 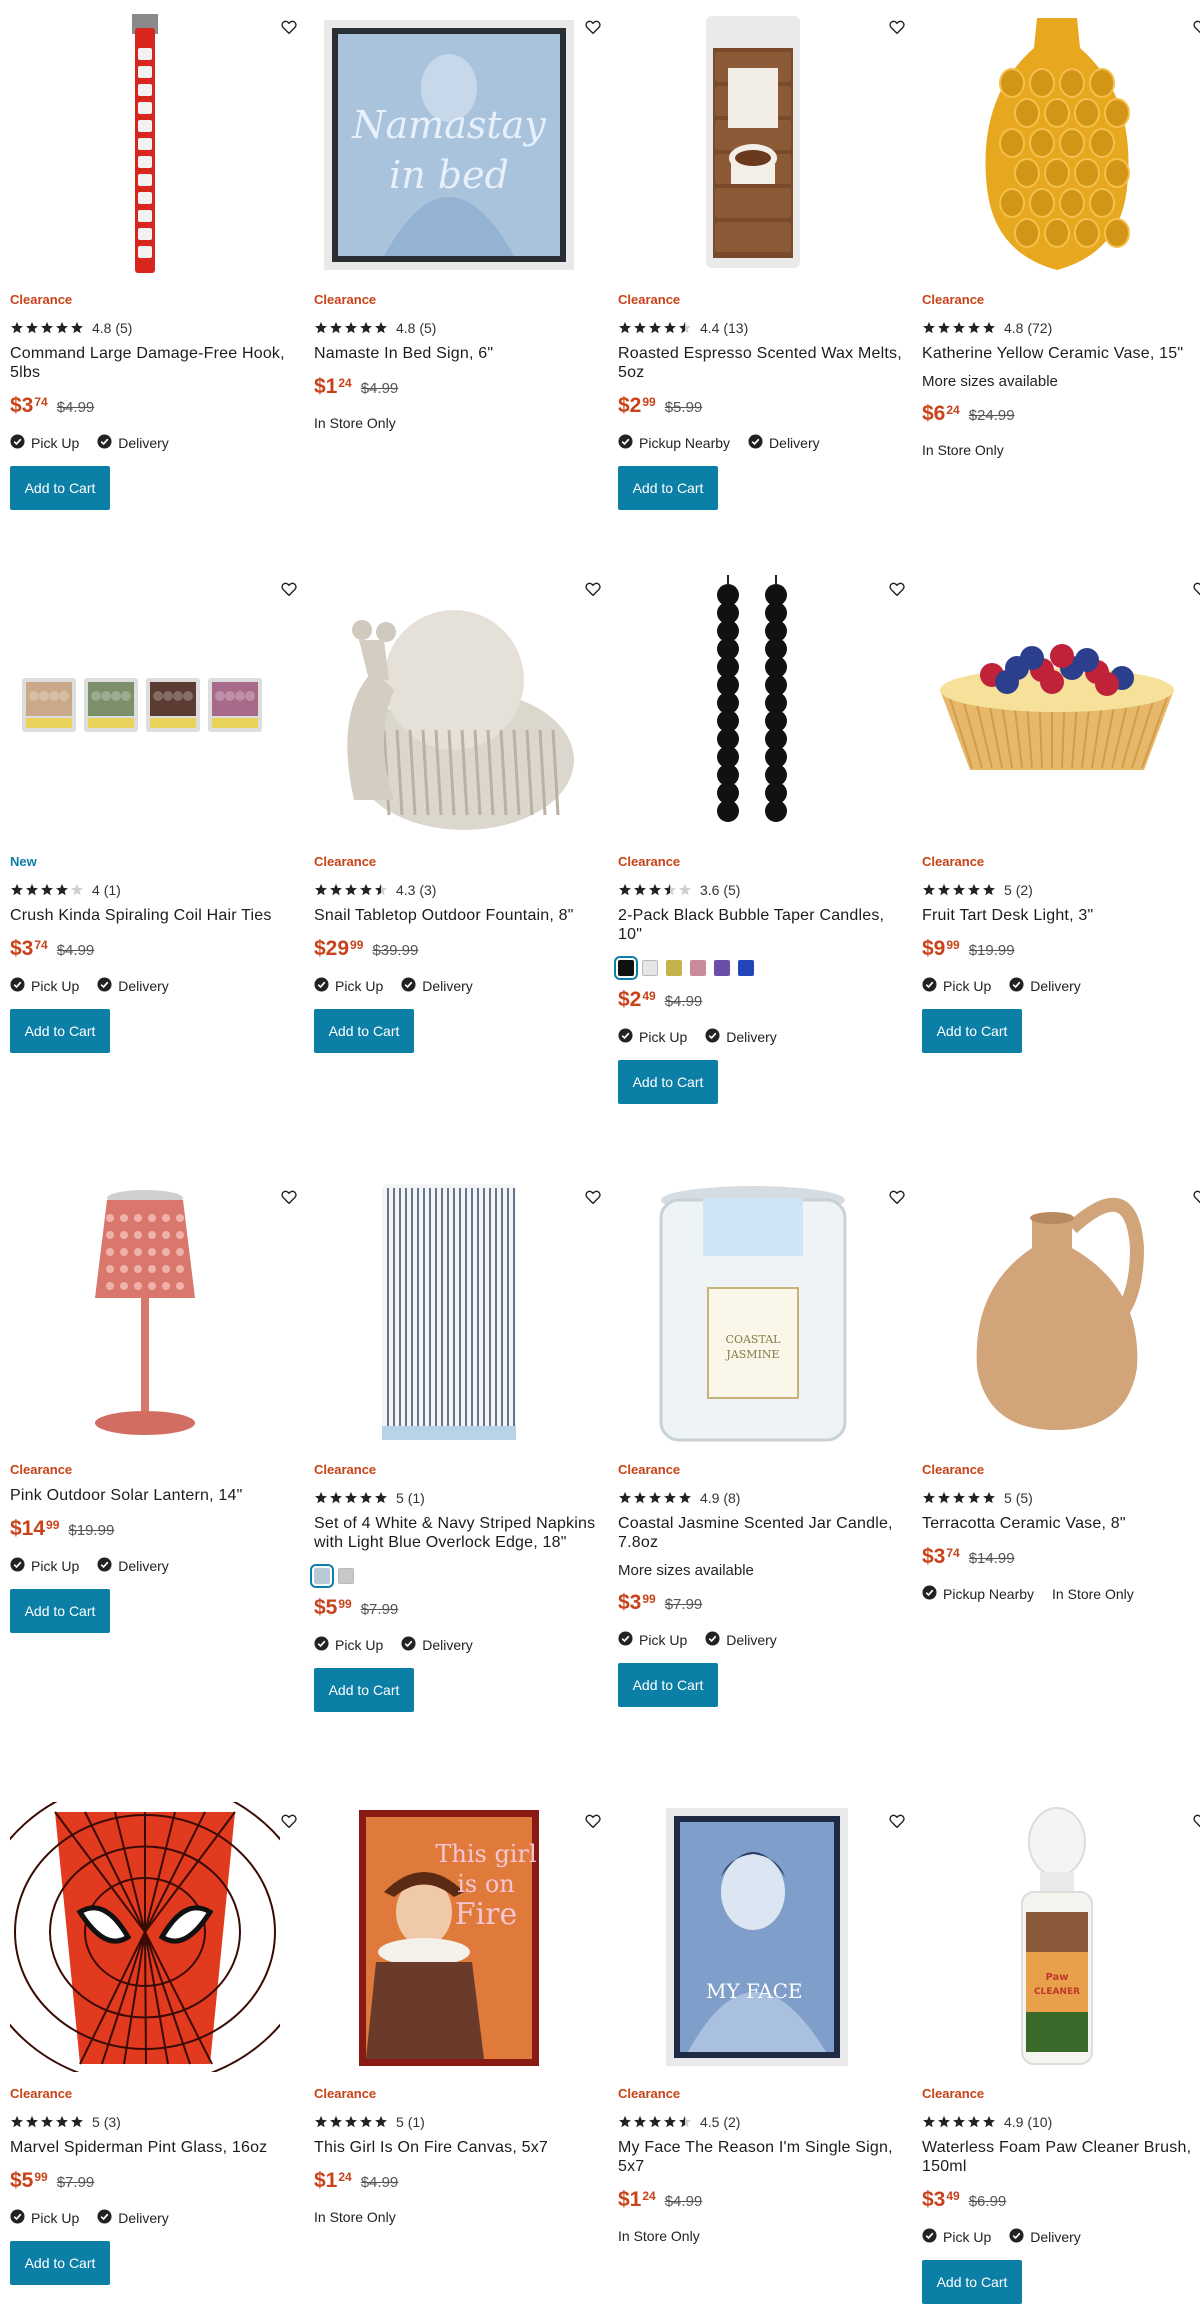 I want to click on product-name: 2-Pack Black Bubble Taper Candles, 10", so click(x=763, y=925).